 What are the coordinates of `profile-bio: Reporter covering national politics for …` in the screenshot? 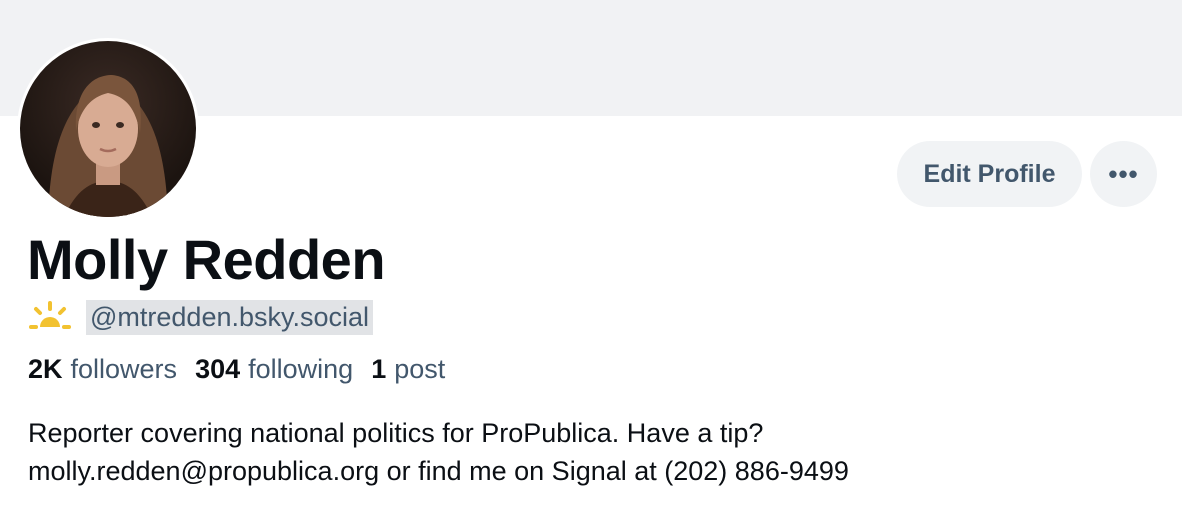 It's located at (588, 452).